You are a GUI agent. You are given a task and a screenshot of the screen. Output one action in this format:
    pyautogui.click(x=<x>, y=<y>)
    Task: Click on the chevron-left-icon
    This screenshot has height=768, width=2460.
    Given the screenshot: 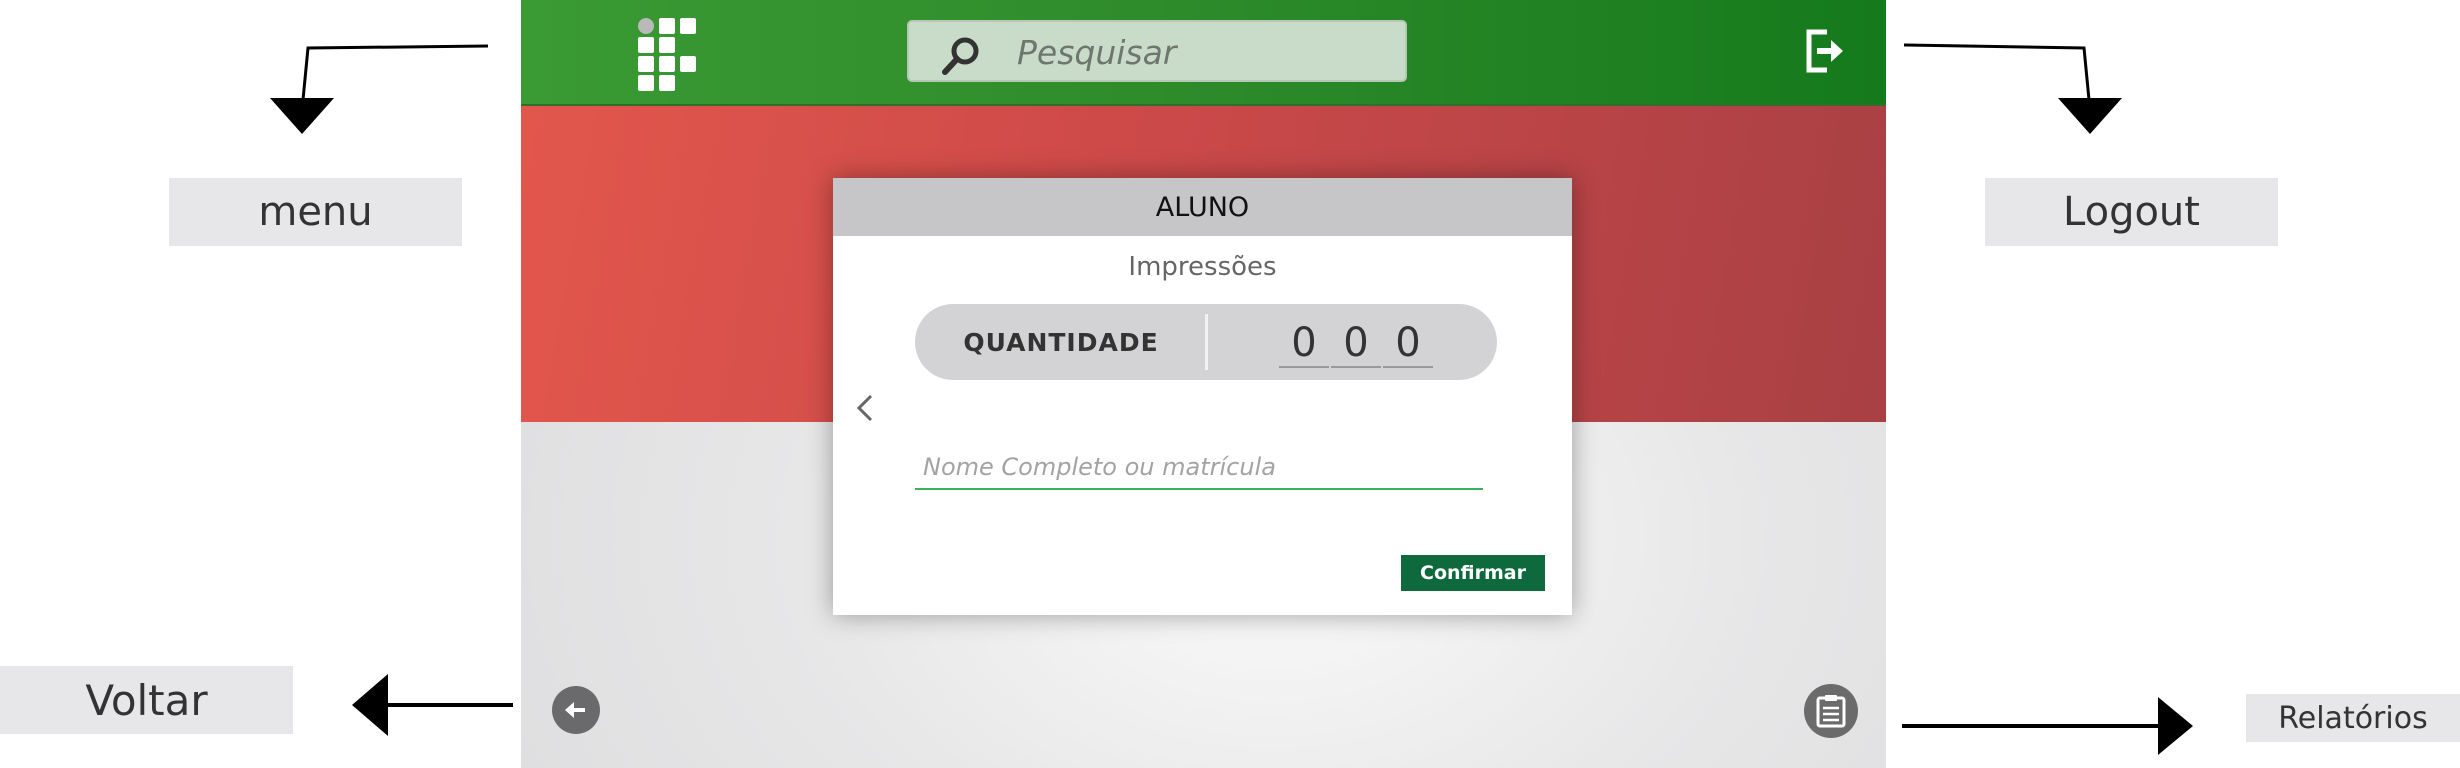 What is the action you would take?
    pyautogui.click(x=866, y=408)
    